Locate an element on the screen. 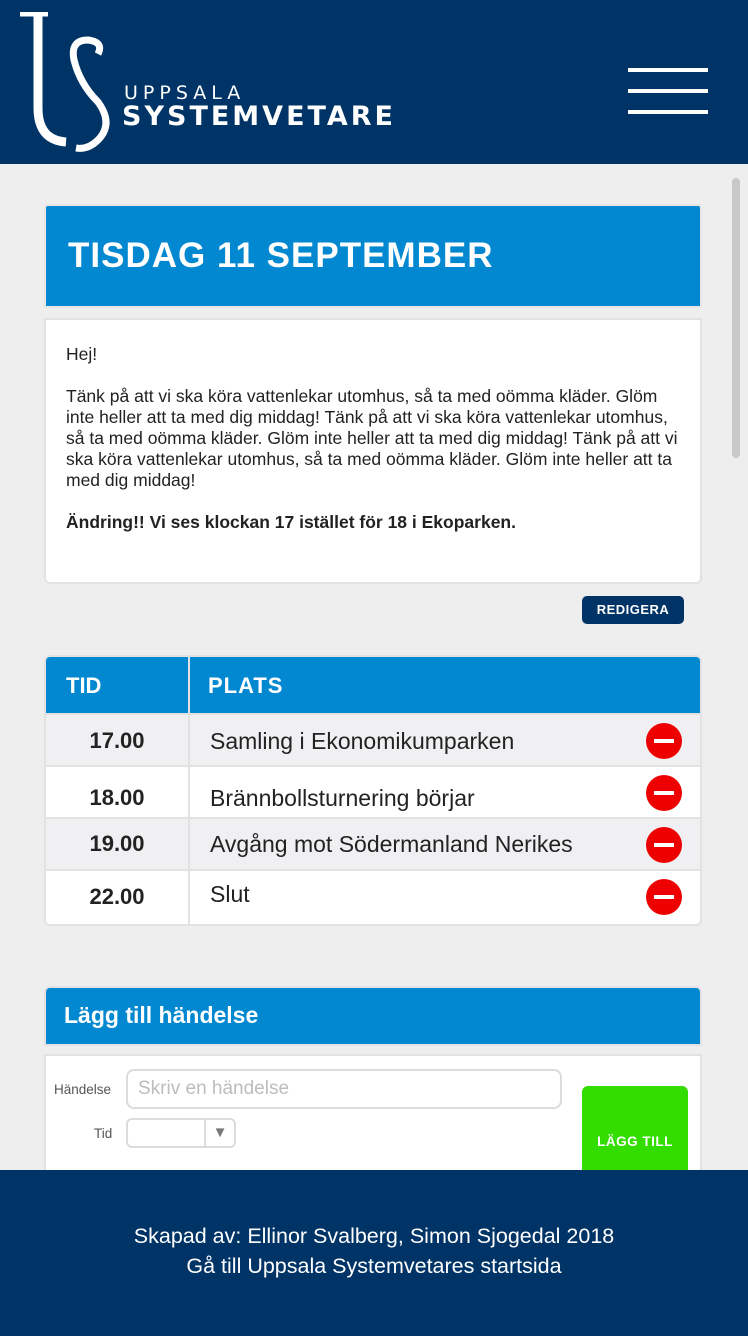  footer-home-link: Gå till Uppsala Systemvetares startsida is located at coordinates (374, 1266).